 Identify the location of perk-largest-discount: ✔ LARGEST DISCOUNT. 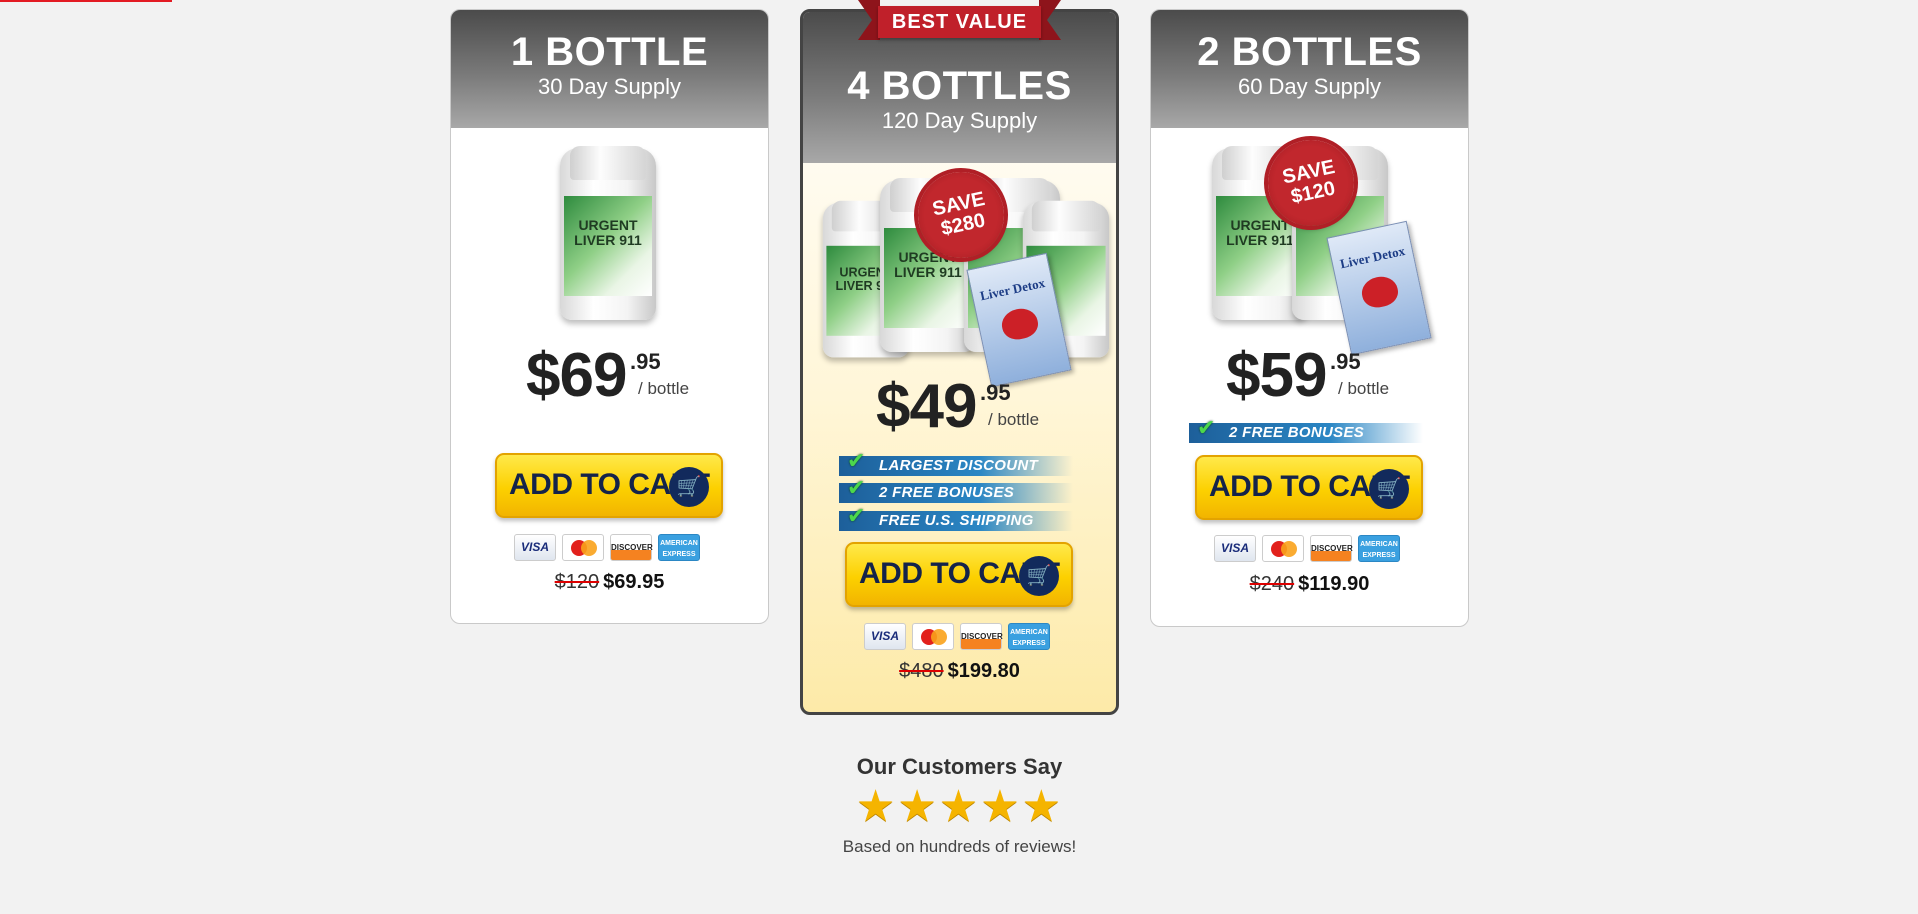
(956, 463).